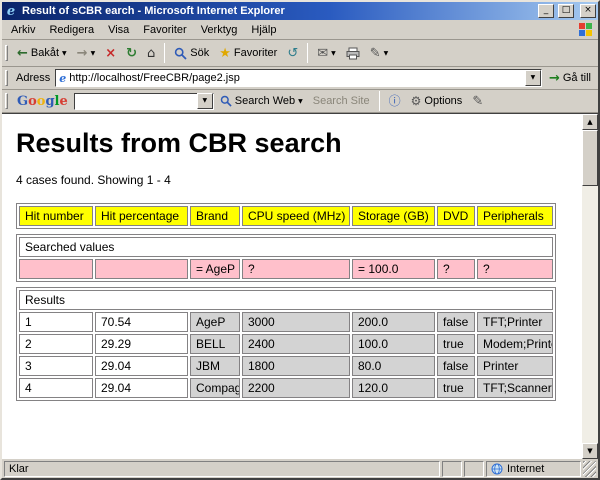  What do you see at coordinates (11, 11) in the screenshot?
I see `ie-logo-icon: e` at bounding box center [11, 11].